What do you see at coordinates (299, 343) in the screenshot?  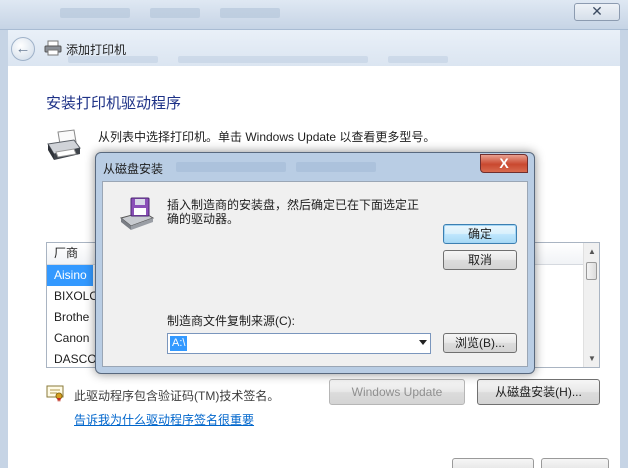 I see `copy-from-combobox: A:\` at bounding box center [299, 343].